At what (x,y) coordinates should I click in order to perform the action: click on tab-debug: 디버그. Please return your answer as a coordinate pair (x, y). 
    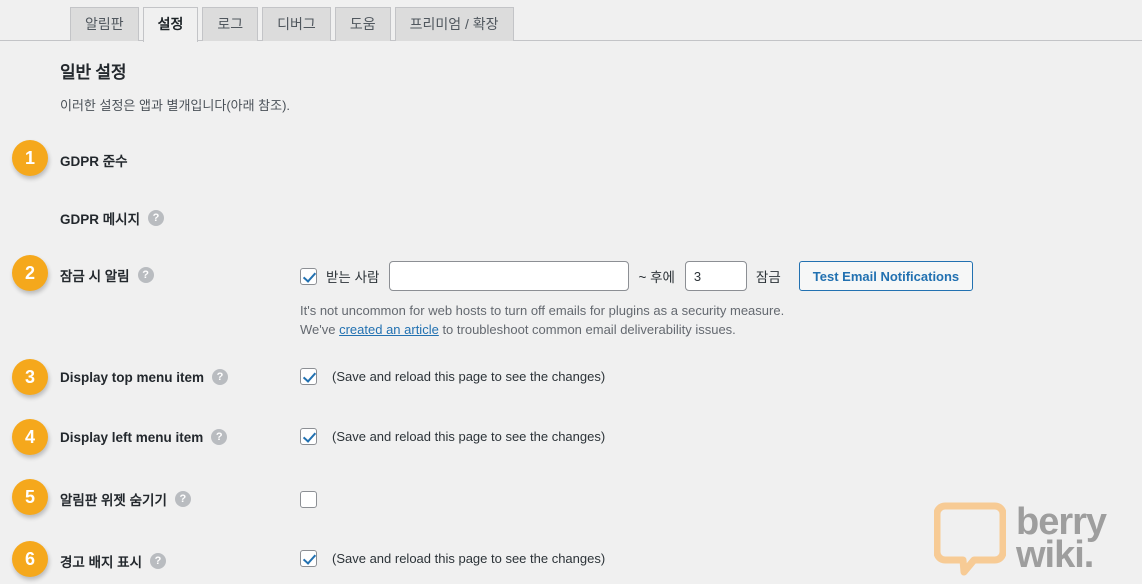
    Looking at the image, I should click on (296, 24).